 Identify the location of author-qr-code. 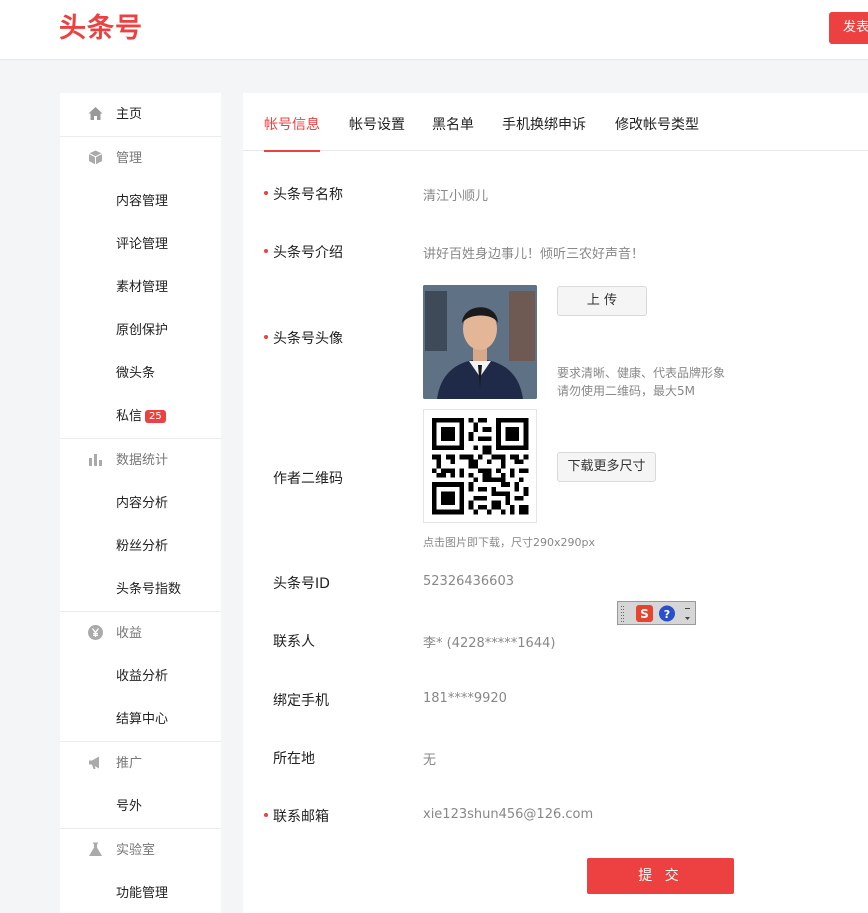
(480, 466).